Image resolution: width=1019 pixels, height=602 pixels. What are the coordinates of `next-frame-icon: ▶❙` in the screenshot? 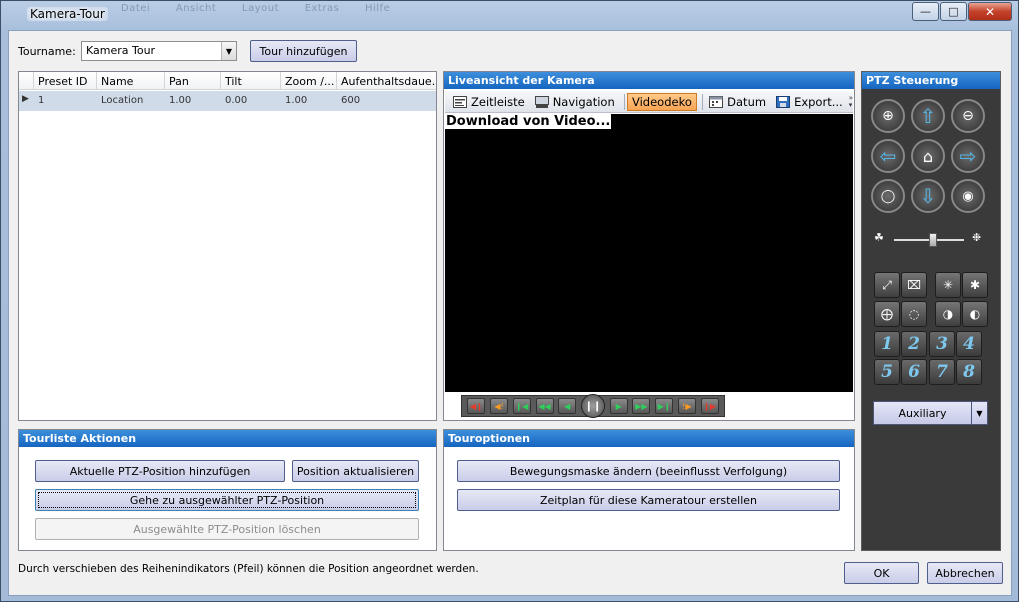 It's located at (664, 406).